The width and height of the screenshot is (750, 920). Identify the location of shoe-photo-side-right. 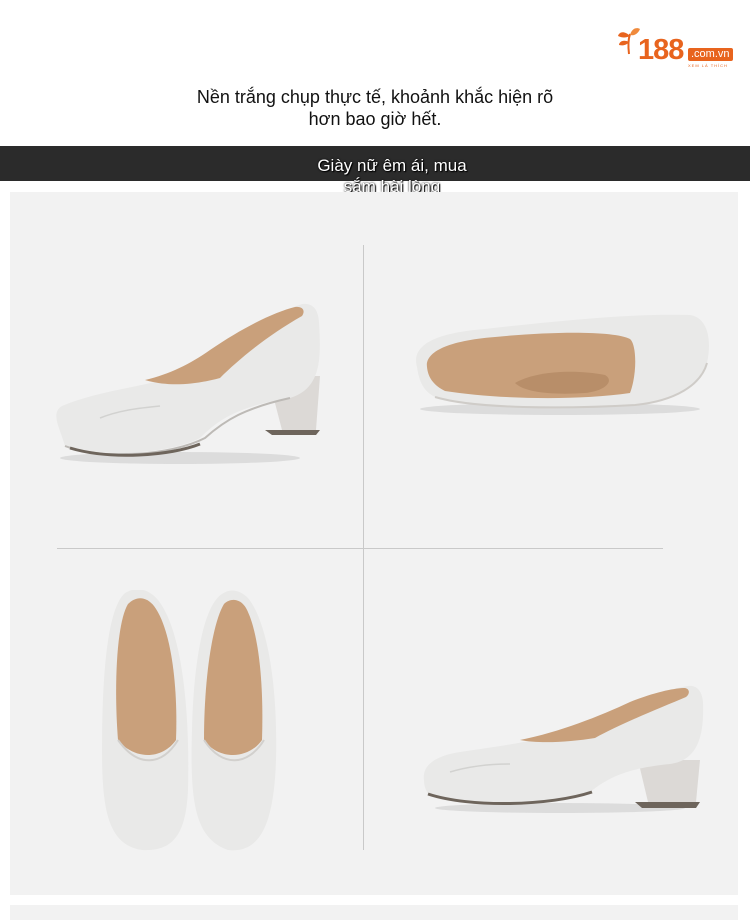
(565, 750).